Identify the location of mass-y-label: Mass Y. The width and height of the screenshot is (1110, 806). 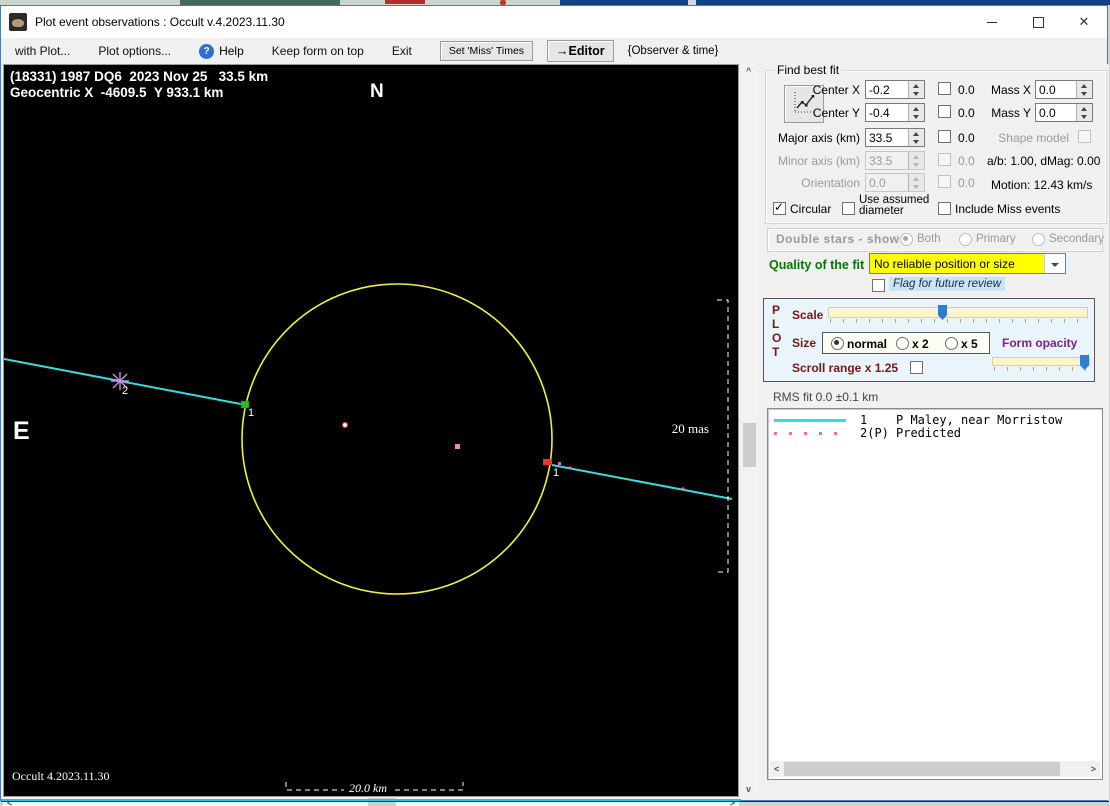
(1011, 113).